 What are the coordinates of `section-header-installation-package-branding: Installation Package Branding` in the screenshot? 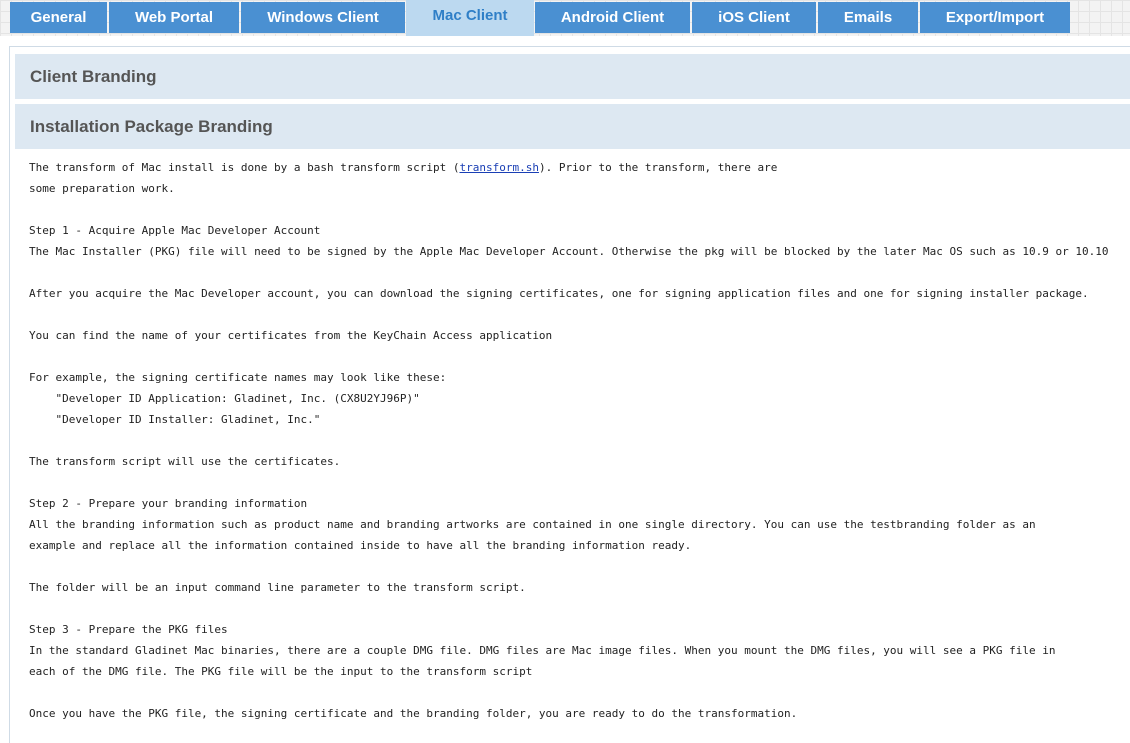 It's located at (572, 126).